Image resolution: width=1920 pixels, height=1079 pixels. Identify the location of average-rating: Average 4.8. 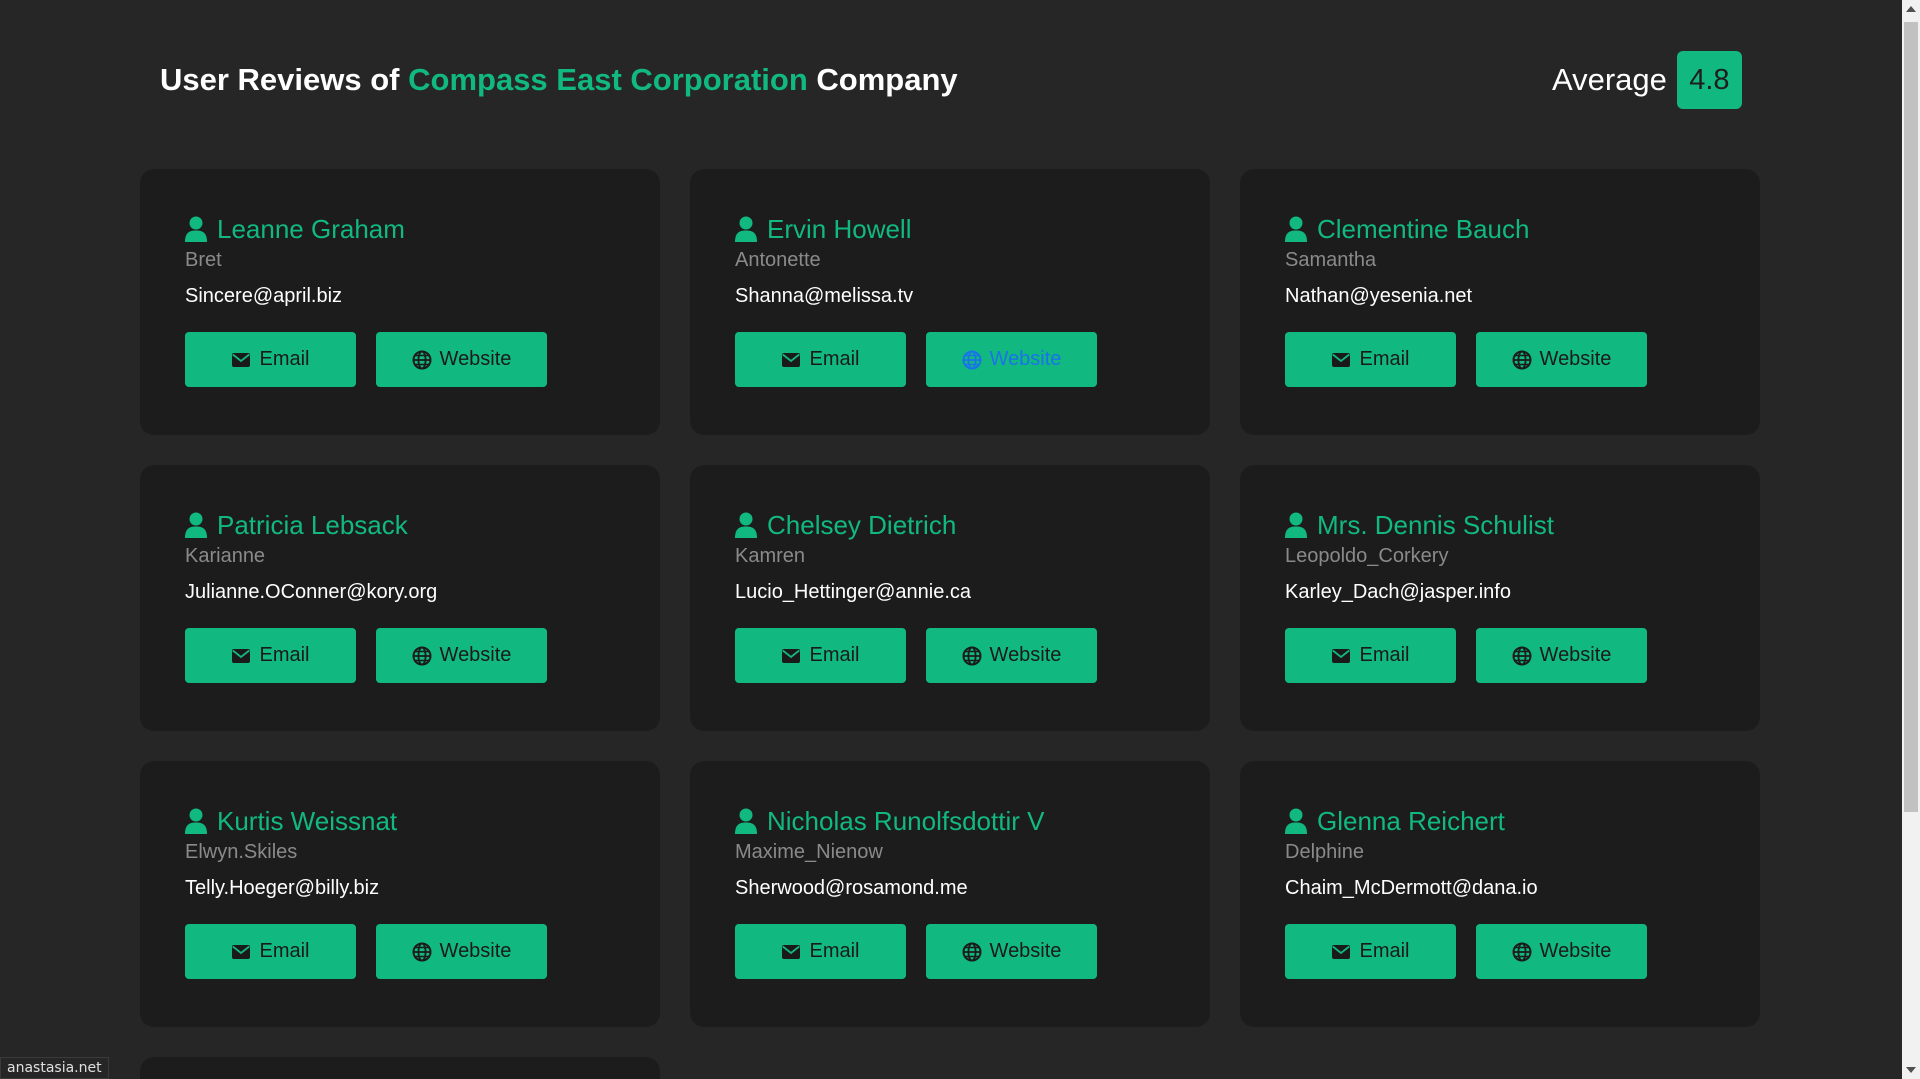
(1647, 80).